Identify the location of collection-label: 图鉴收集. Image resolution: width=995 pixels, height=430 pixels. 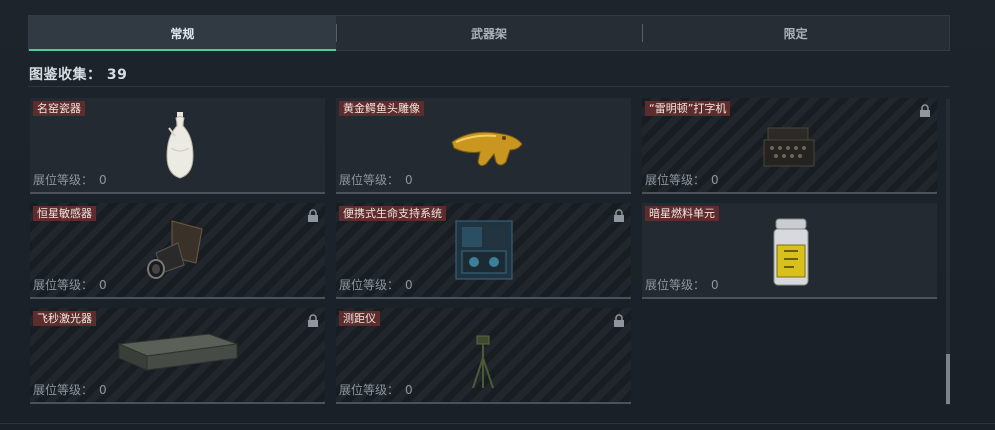
(58, 75).